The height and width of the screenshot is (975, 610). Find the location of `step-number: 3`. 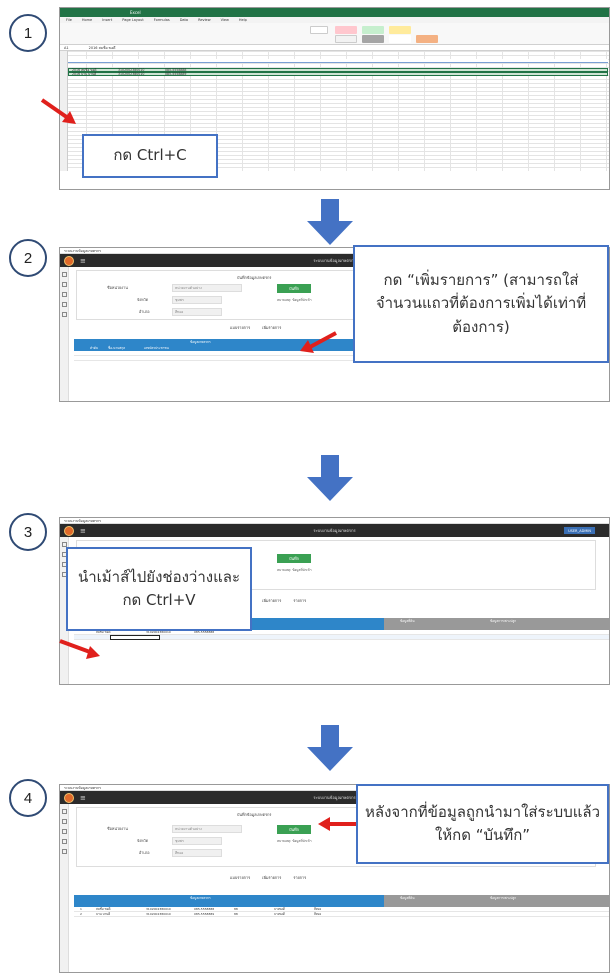

step-number: 3 is located at coordinates (28, 532).